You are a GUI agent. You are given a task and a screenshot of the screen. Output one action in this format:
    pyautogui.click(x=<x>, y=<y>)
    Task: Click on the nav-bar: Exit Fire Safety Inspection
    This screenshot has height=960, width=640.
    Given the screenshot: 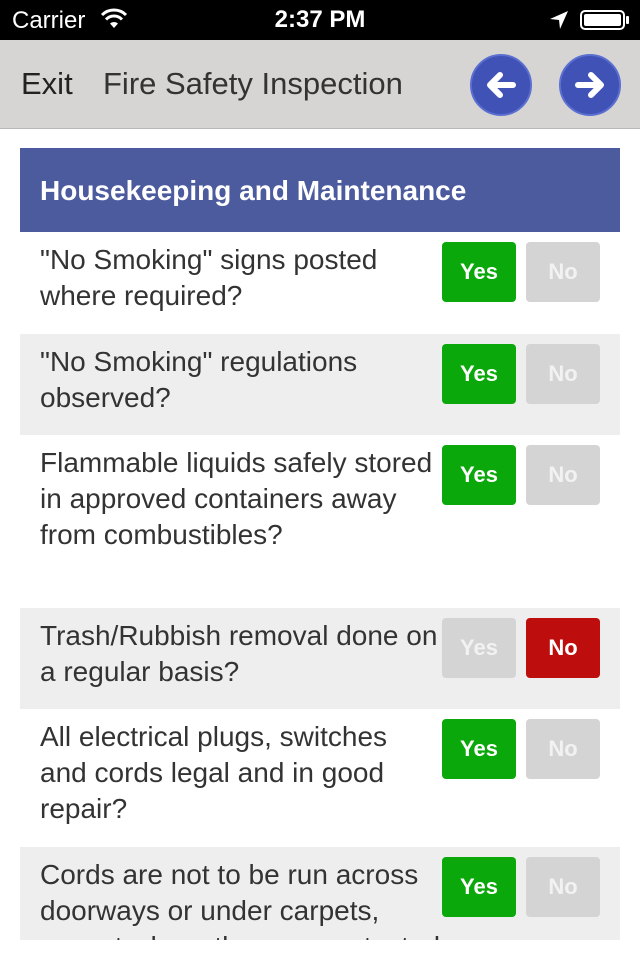 What is the action you would take?
    pyautogui.click(x=320, y=84)
    